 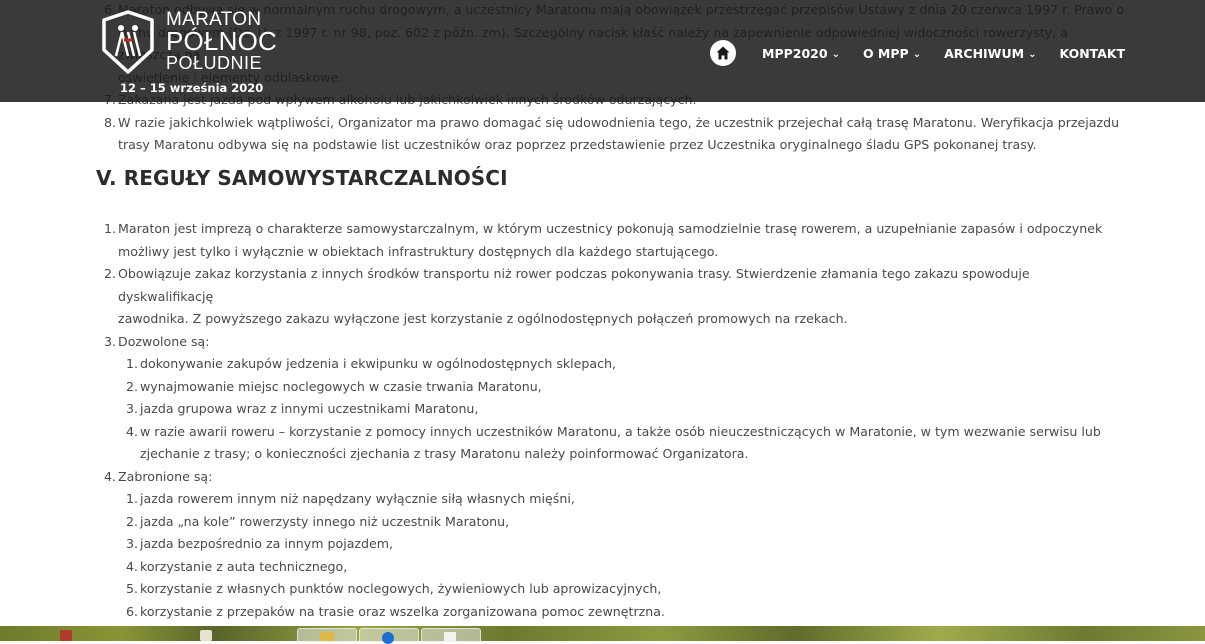 I want to click on list-item-number: 8., so click(x=110, y=122).